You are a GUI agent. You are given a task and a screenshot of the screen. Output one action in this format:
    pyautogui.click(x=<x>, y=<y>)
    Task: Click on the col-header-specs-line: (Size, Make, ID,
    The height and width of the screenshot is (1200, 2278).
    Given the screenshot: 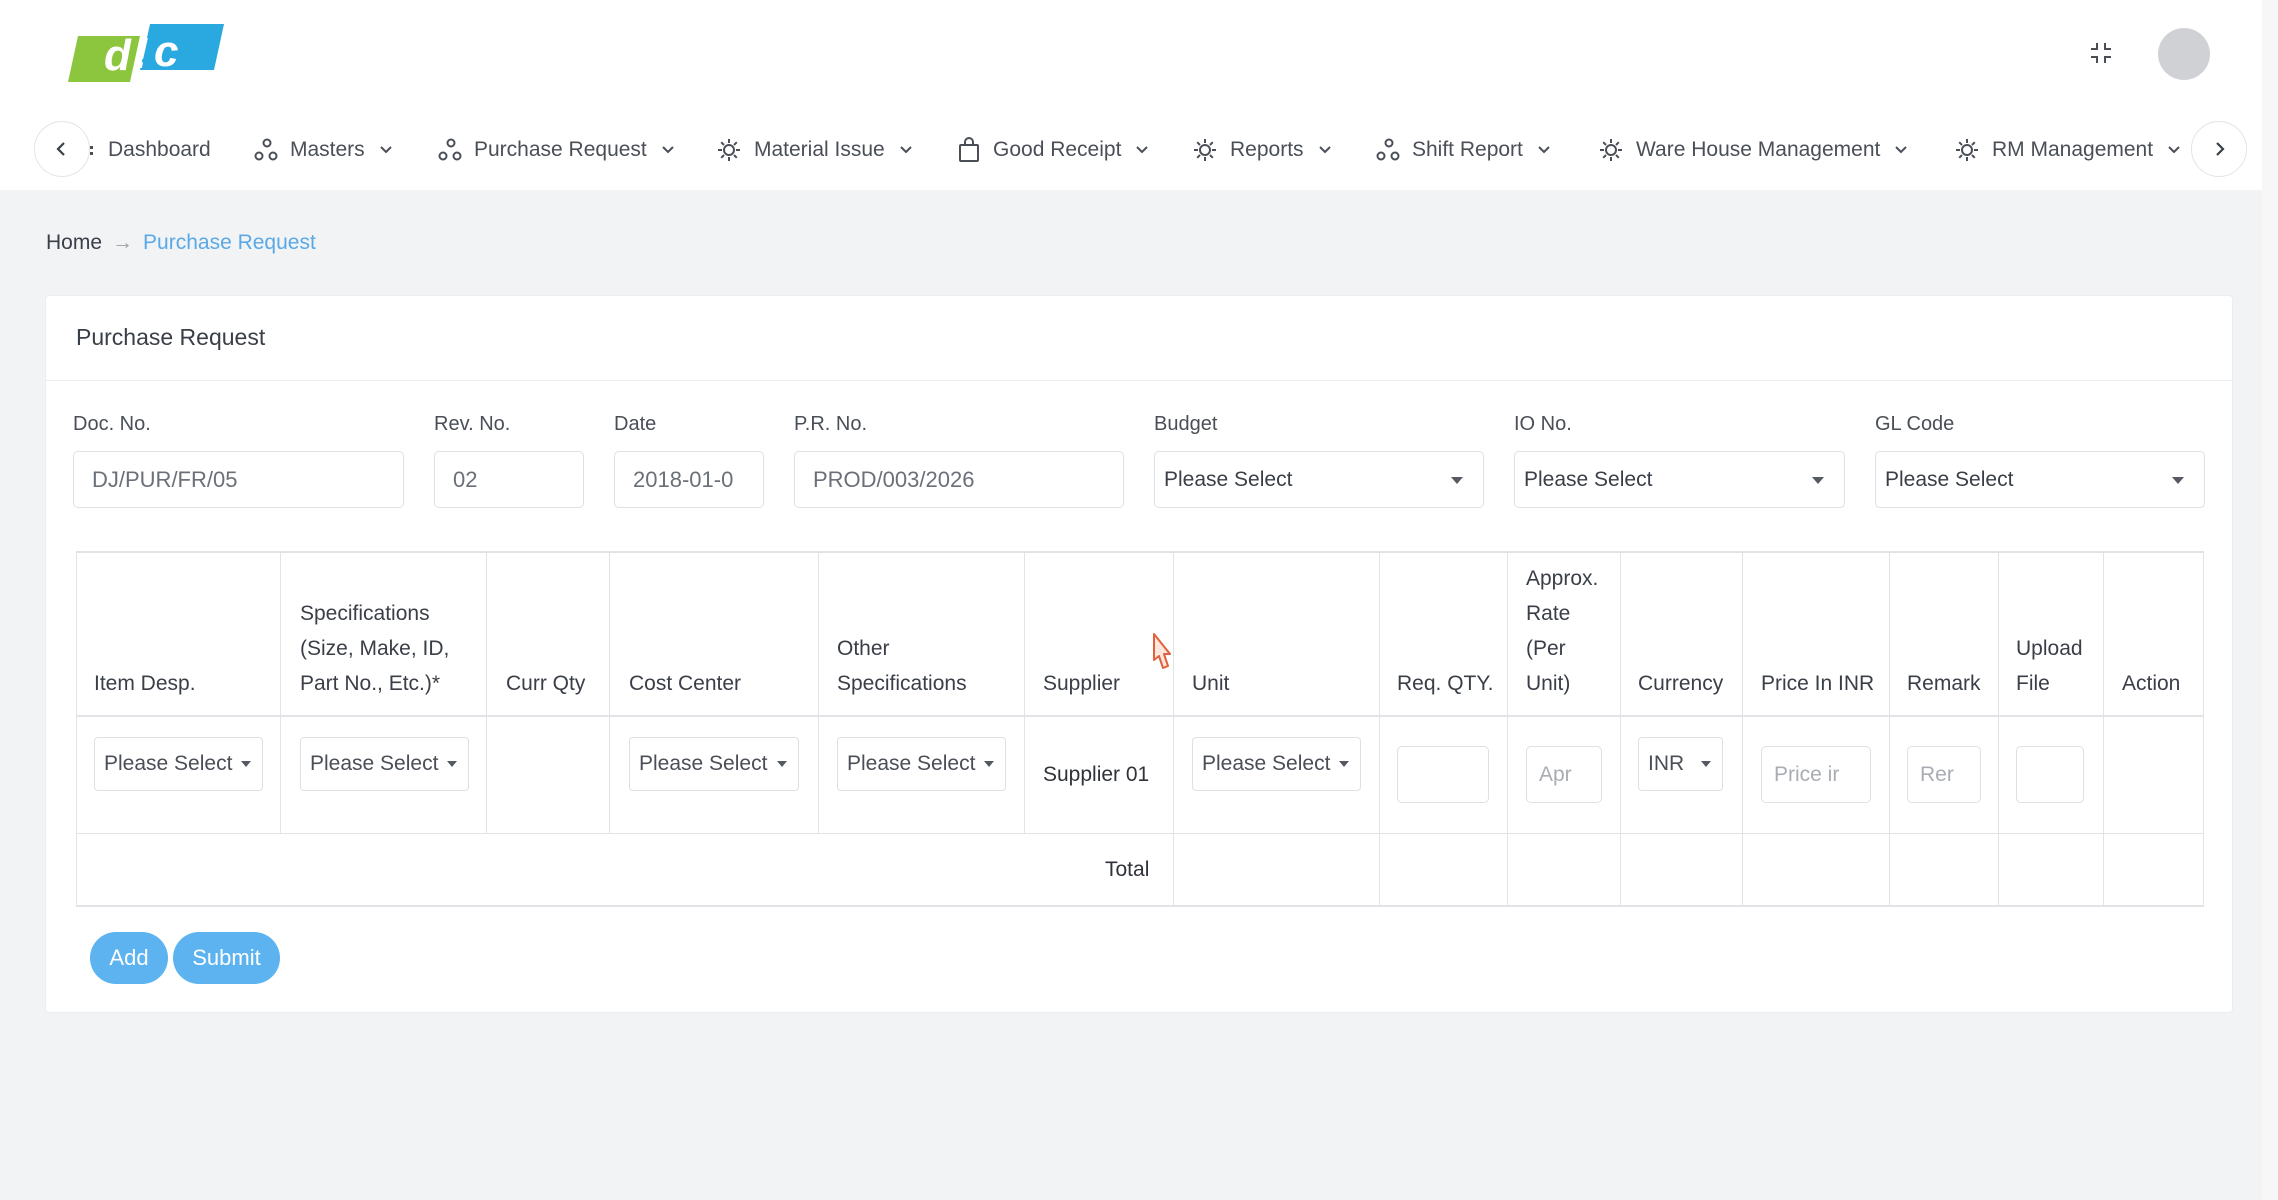 What is the action you would take?
    pyautogui.click(x=375, y=648)
    